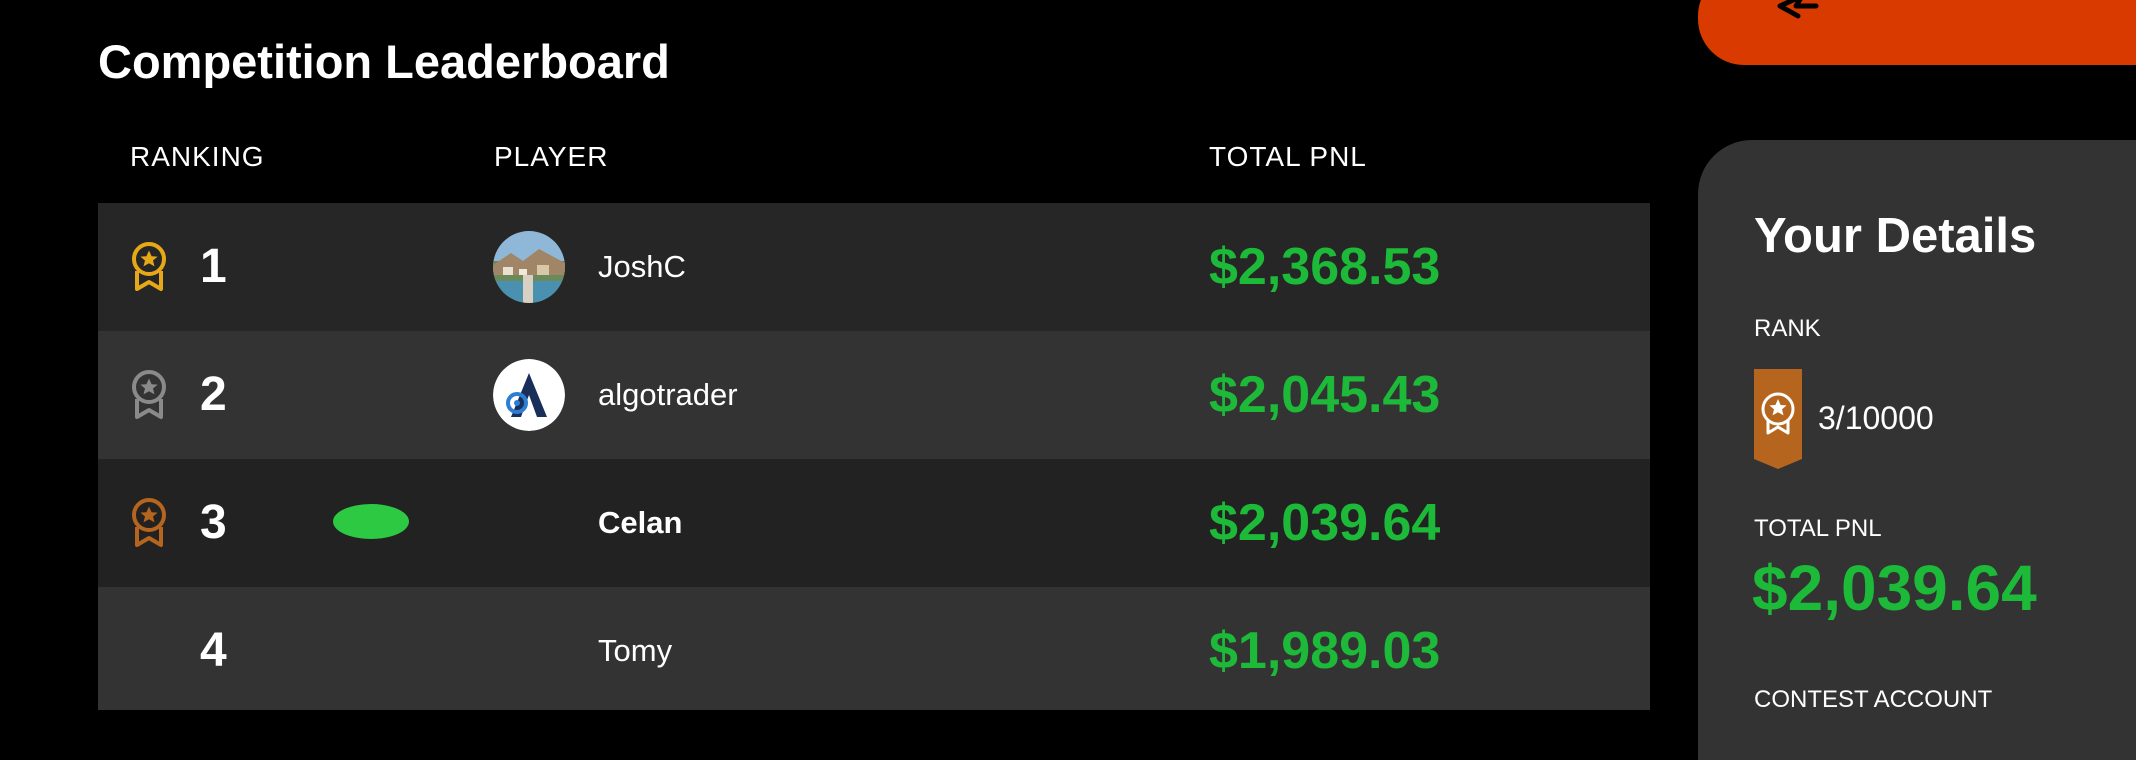 This screenshot has height=760, width=2136. What do you see at coordinates (1895, 236) in the screenshot?
I see `details-title: Your Details` at bounding box center [1895, 236].